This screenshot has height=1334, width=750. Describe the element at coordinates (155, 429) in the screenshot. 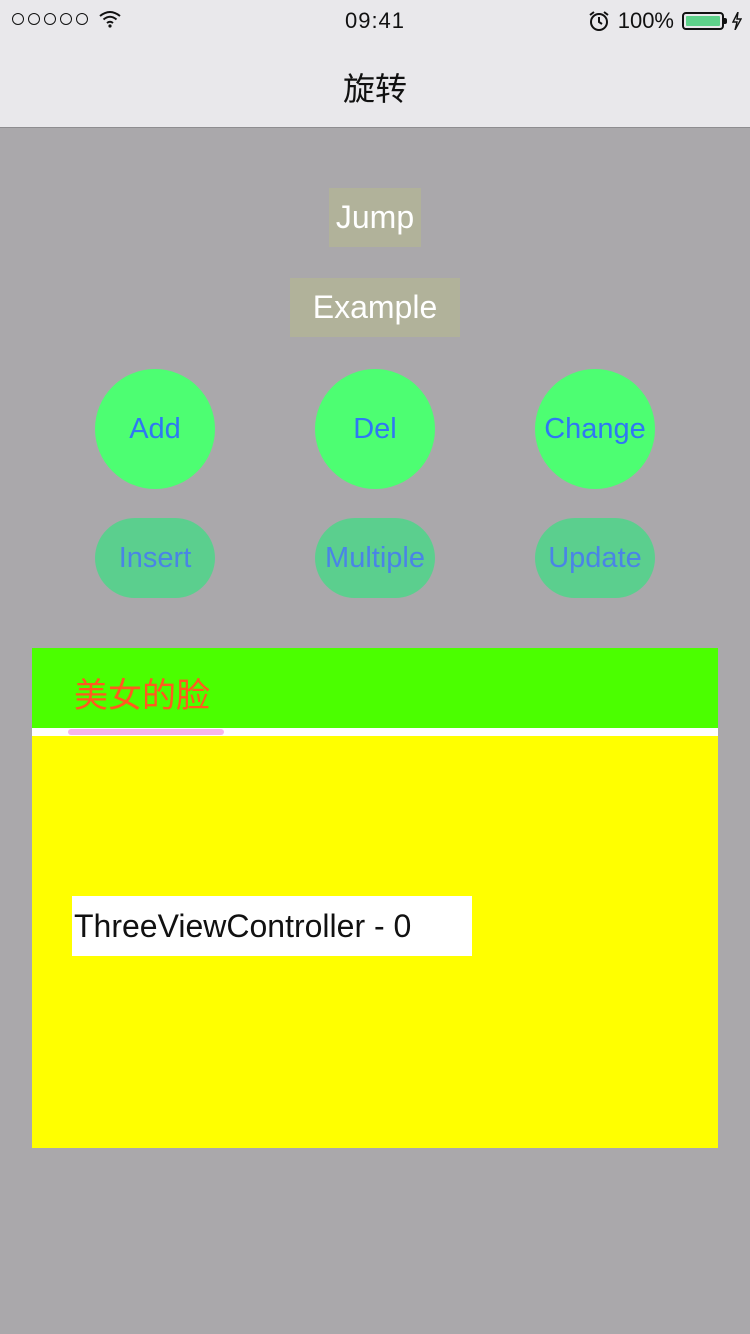

I see `add-button: Add` at that location.